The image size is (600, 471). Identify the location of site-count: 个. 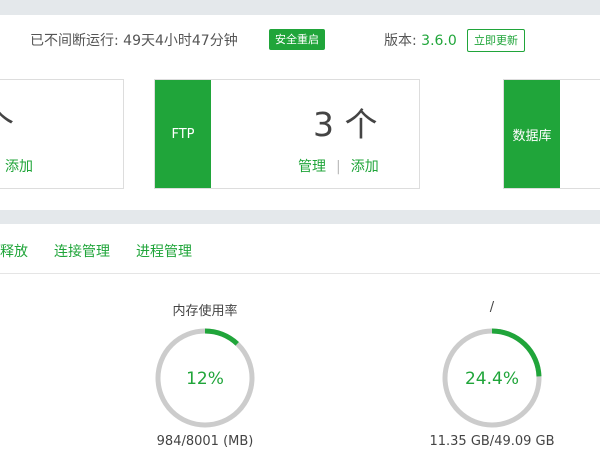
(7, 122).